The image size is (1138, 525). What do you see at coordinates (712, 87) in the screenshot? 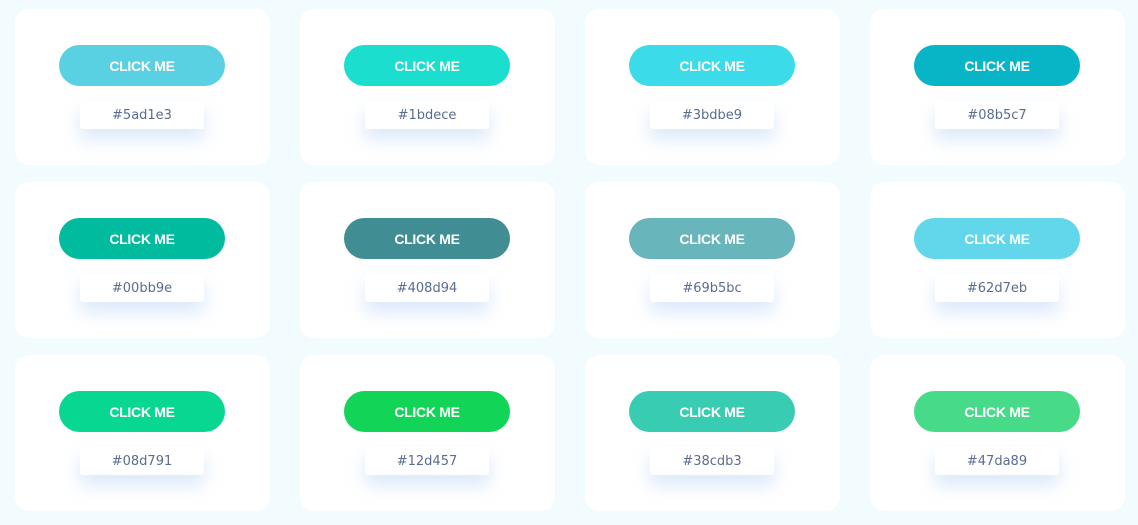
I see `color-card: CLICK ME #3bdbe9` at bounding box center [712, 87].